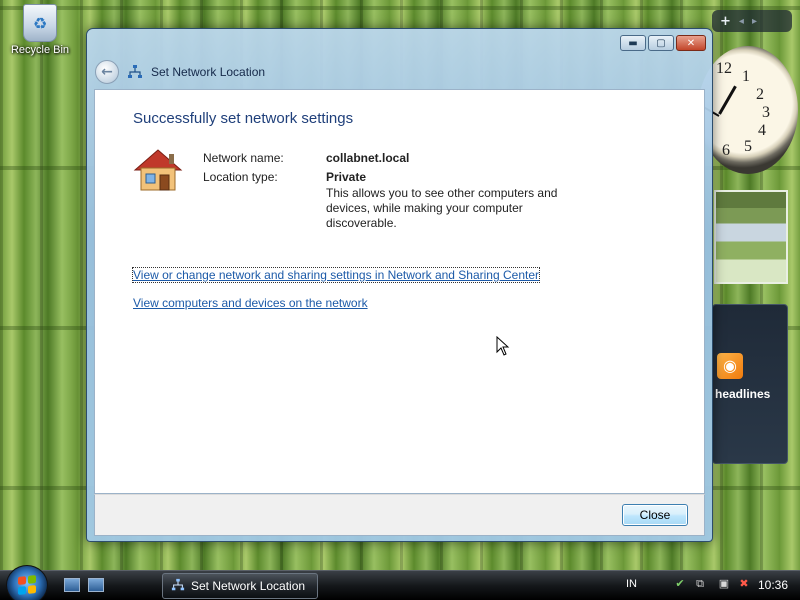 This screenshot has width=800, height=600. Describe the element at coordinates (72, 585) in the screenshot. I see `show-desktop-icon` at that location.